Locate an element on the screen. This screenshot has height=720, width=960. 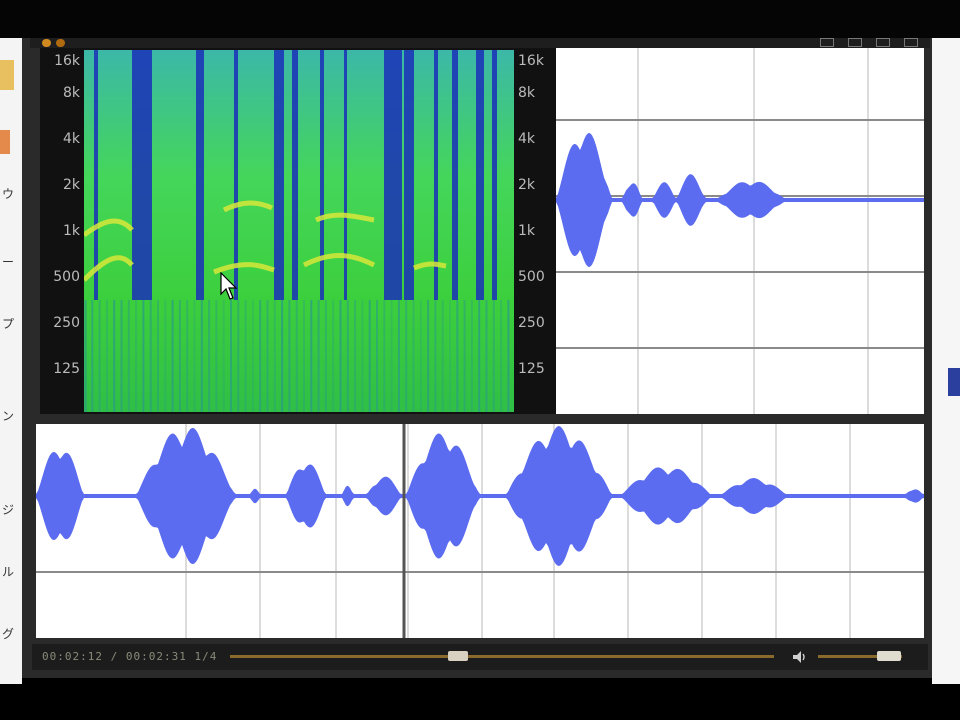
maximize-icon is located at coordinates (855, 42).